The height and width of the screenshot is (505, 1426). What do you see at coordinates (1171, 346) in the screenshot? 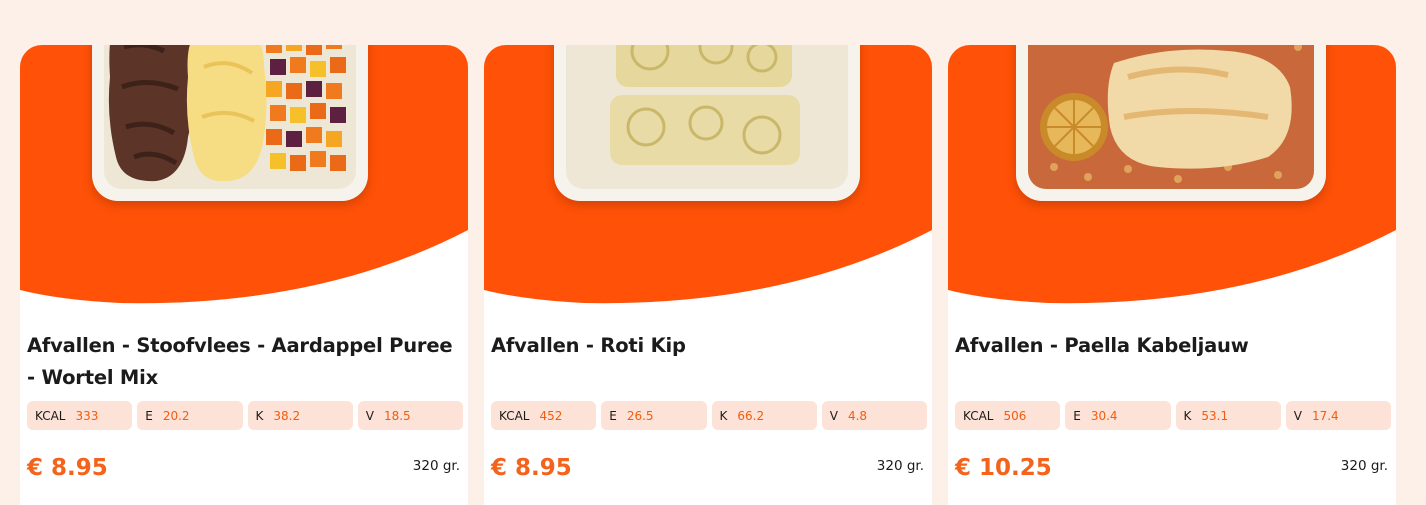
I see `product-title: Afvallen - Paella Kabeljauw` at bounding box center [1171, 346].